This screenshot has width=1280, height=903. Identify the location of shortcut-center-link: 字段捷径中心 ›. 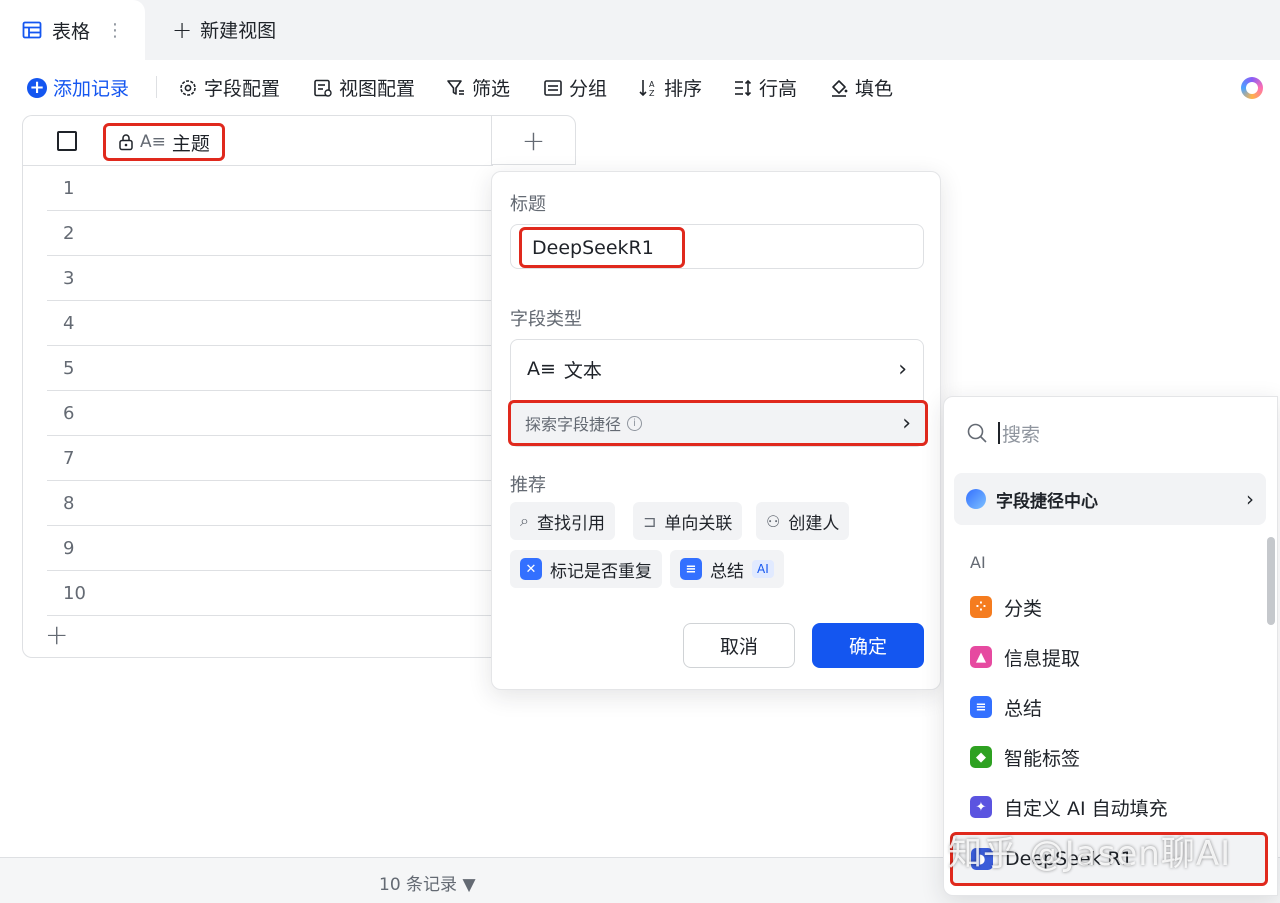
(1110, 499).